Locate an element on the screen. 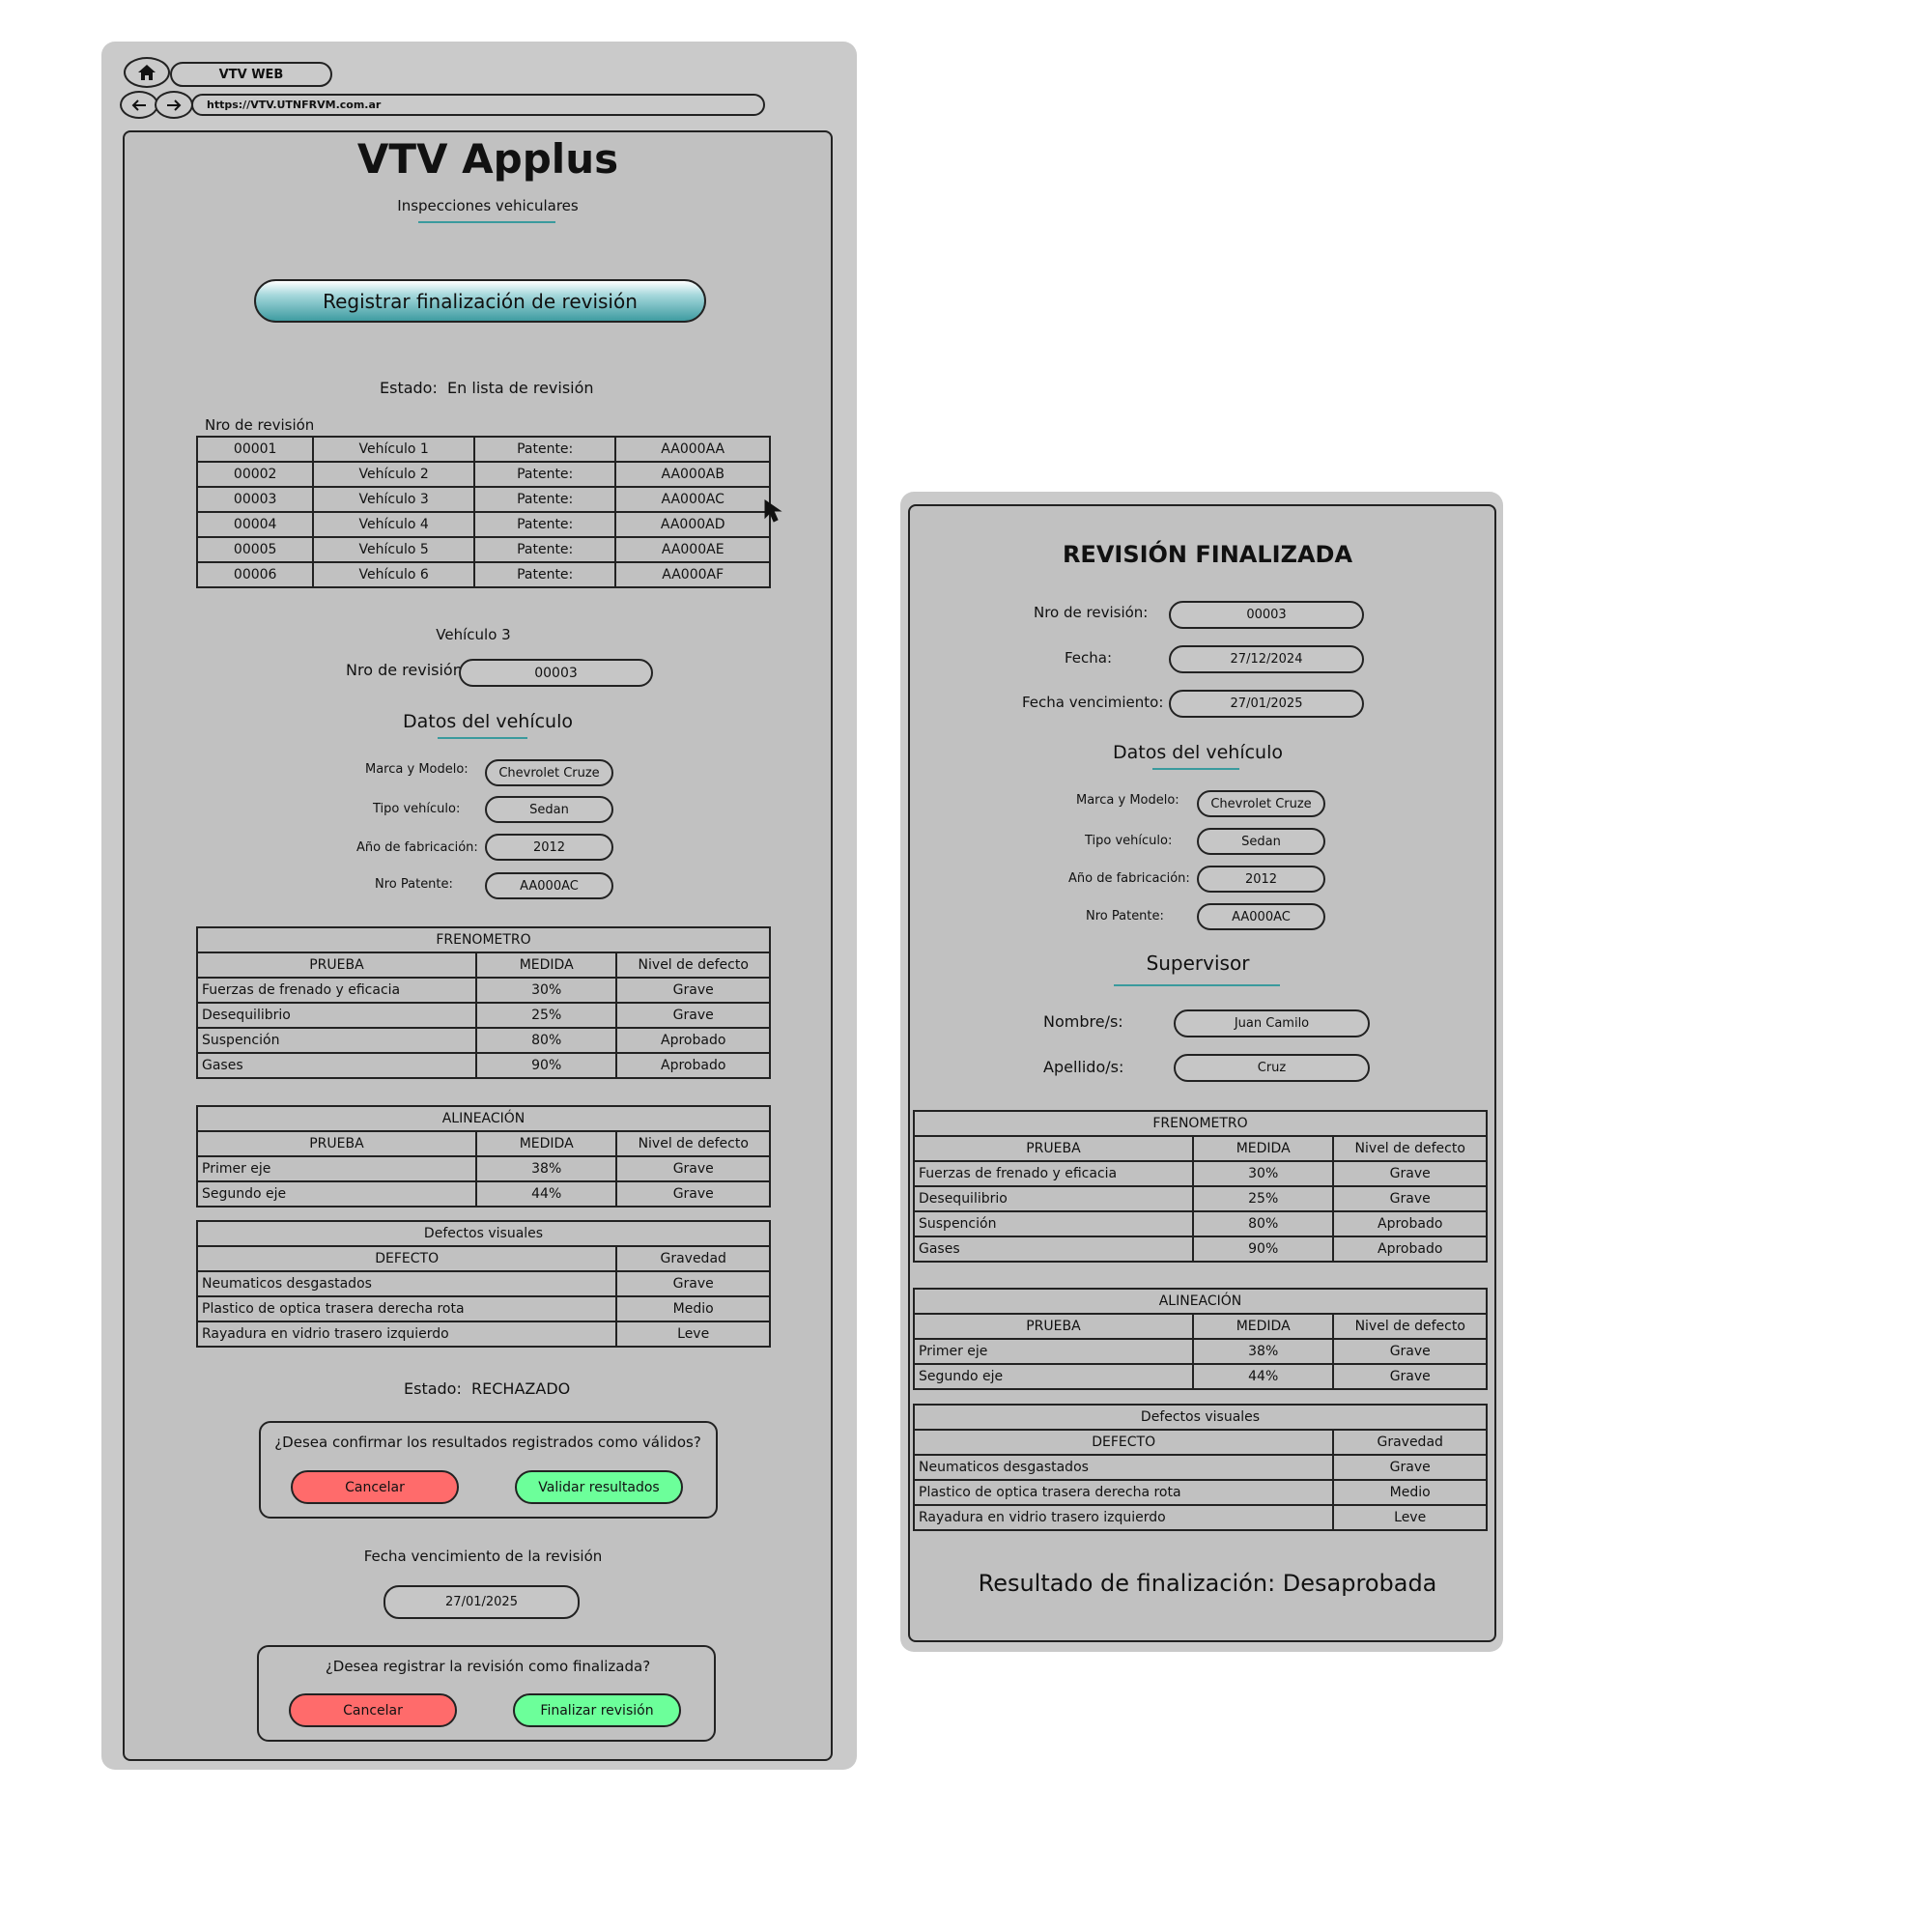 This screenshot has width=1932, height=1932. confirm-cancel-button: Cancelar is located at coordinates (375, 1487).